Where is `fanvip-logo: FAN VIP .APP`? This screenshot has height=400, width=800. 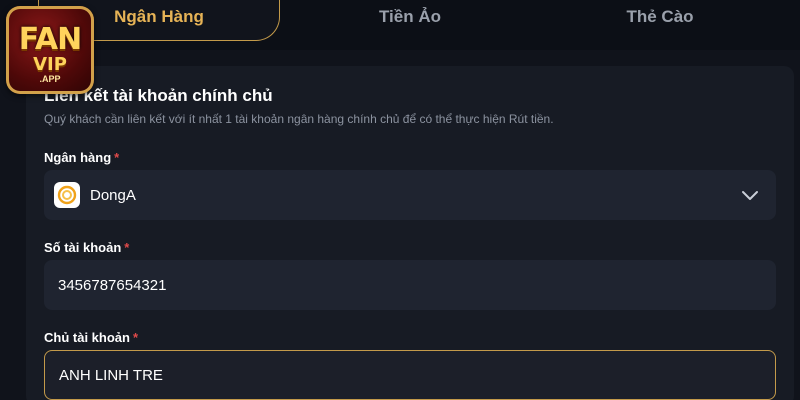 fanvip-logo: FAN VIP .APP is located at coordinates (50, 50).